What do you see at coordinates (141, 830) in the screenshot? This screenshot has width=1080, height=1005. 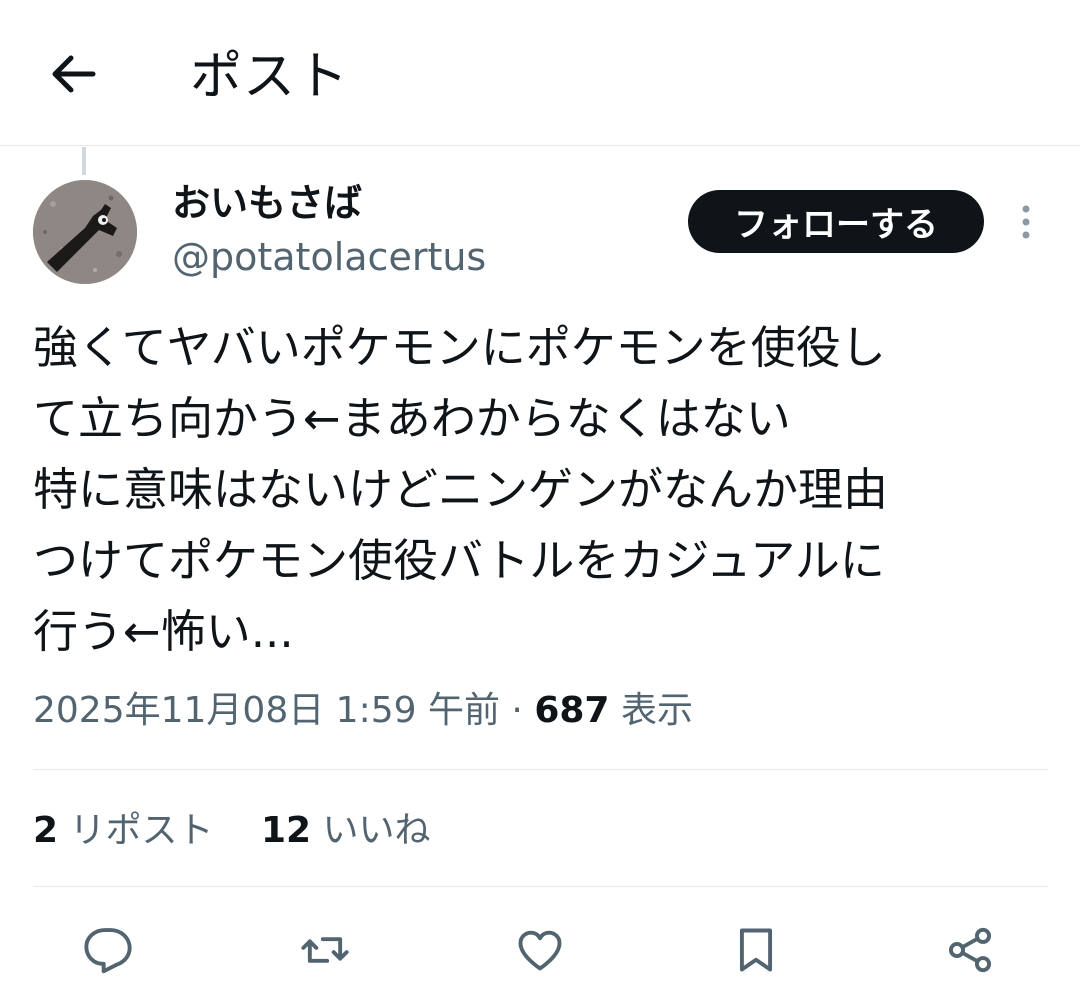 I see `reposts-label: リポスト` at bounding box center [141, 830].